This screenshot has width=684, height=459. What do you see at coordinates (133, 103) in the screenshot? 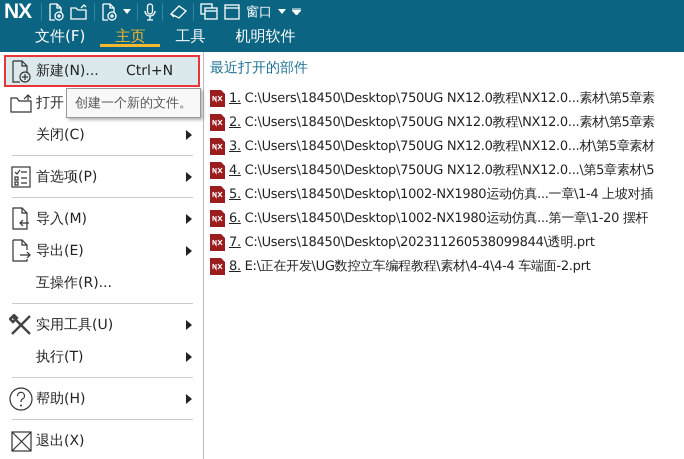
I see `tooltip: 创建一个新的文件。` at bounding box center [133, 103].